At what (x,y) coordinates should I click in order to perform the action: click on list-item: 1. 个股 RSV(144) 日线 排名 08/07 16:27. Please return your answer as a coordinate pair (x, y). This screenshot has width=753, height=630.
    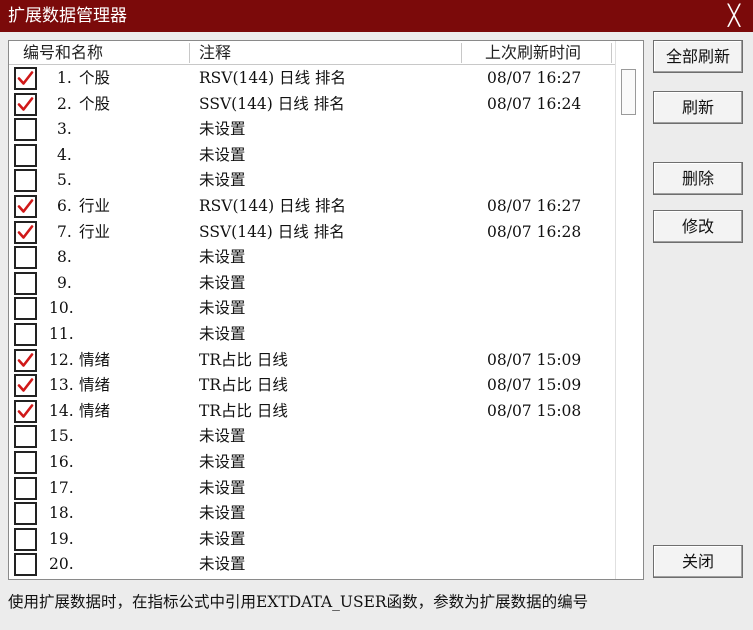
    Looking at the image, I should click on (312, 79).